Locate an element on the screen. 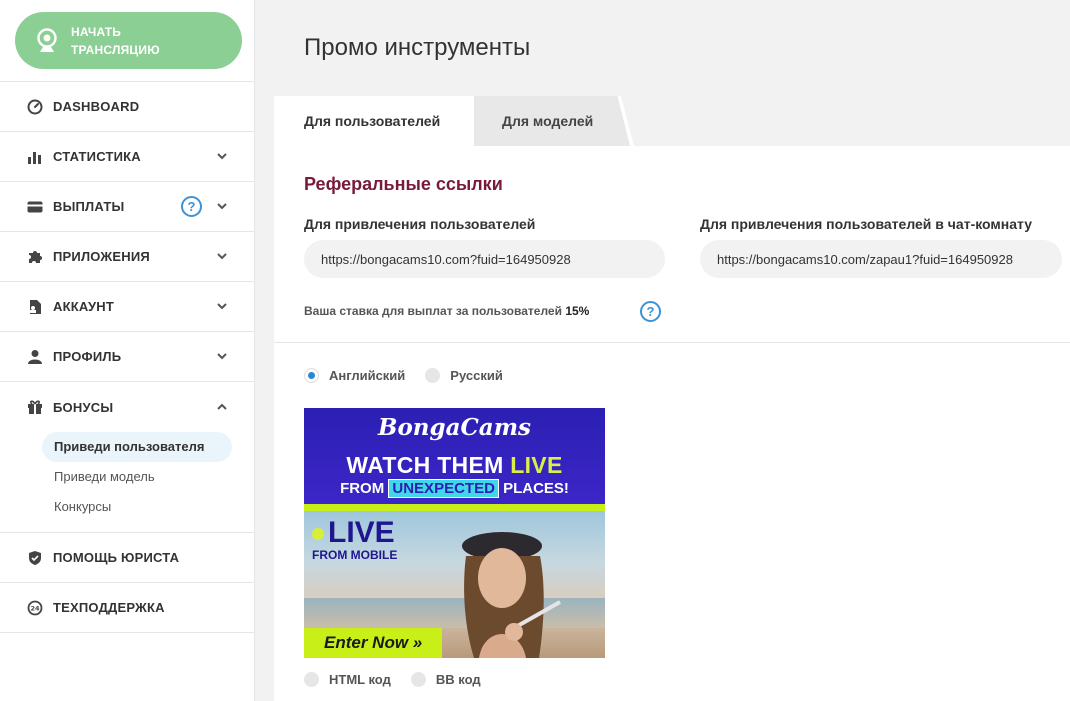 Image resolution: width=1070 pixels, height=701 pixels. sidebar-item-apps: ПРИЛОЖЕНИЯ is located at coordinates (127, 256).